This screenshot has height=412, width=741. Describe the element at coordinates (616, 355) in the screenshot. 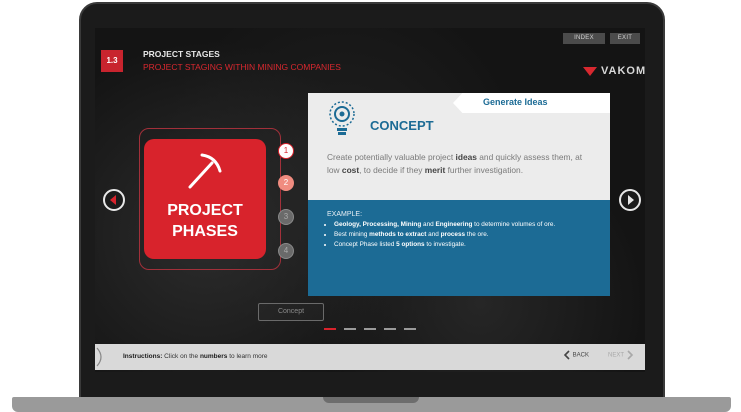

I see `next-label: NEXT` at that location.